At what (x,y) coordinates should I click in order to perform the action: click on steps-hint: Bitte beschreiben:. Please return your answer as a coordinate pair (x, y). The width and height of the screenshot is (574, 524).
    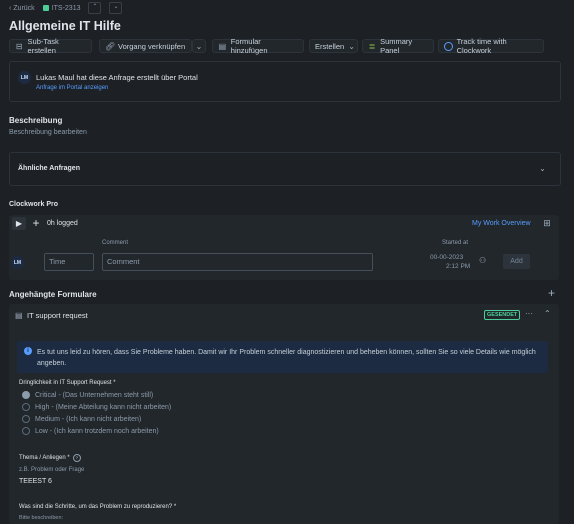
    Looking at the image, I should click on (41, 518).